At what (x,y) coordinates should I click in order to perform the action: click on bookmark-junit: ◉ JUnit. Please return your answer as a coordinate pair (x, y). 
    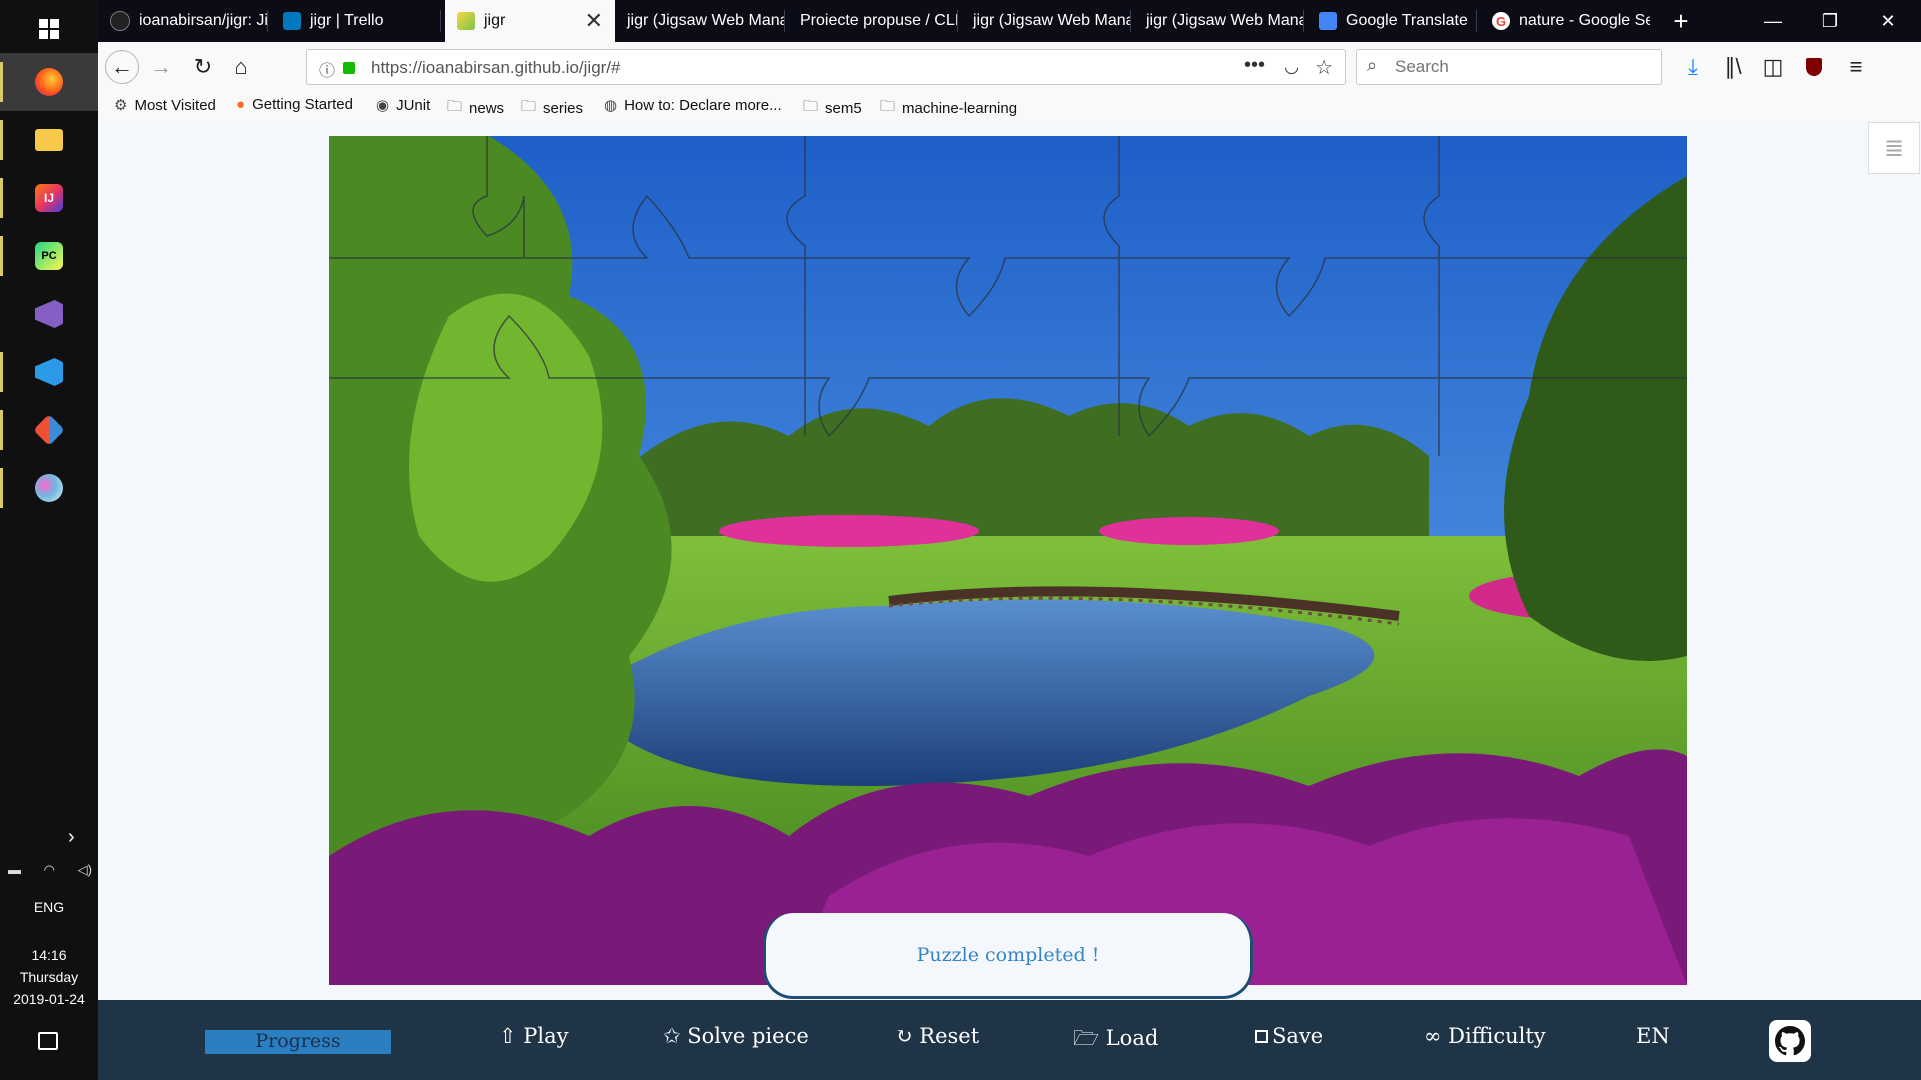
    Looking at the image, I should click on (403, 105).